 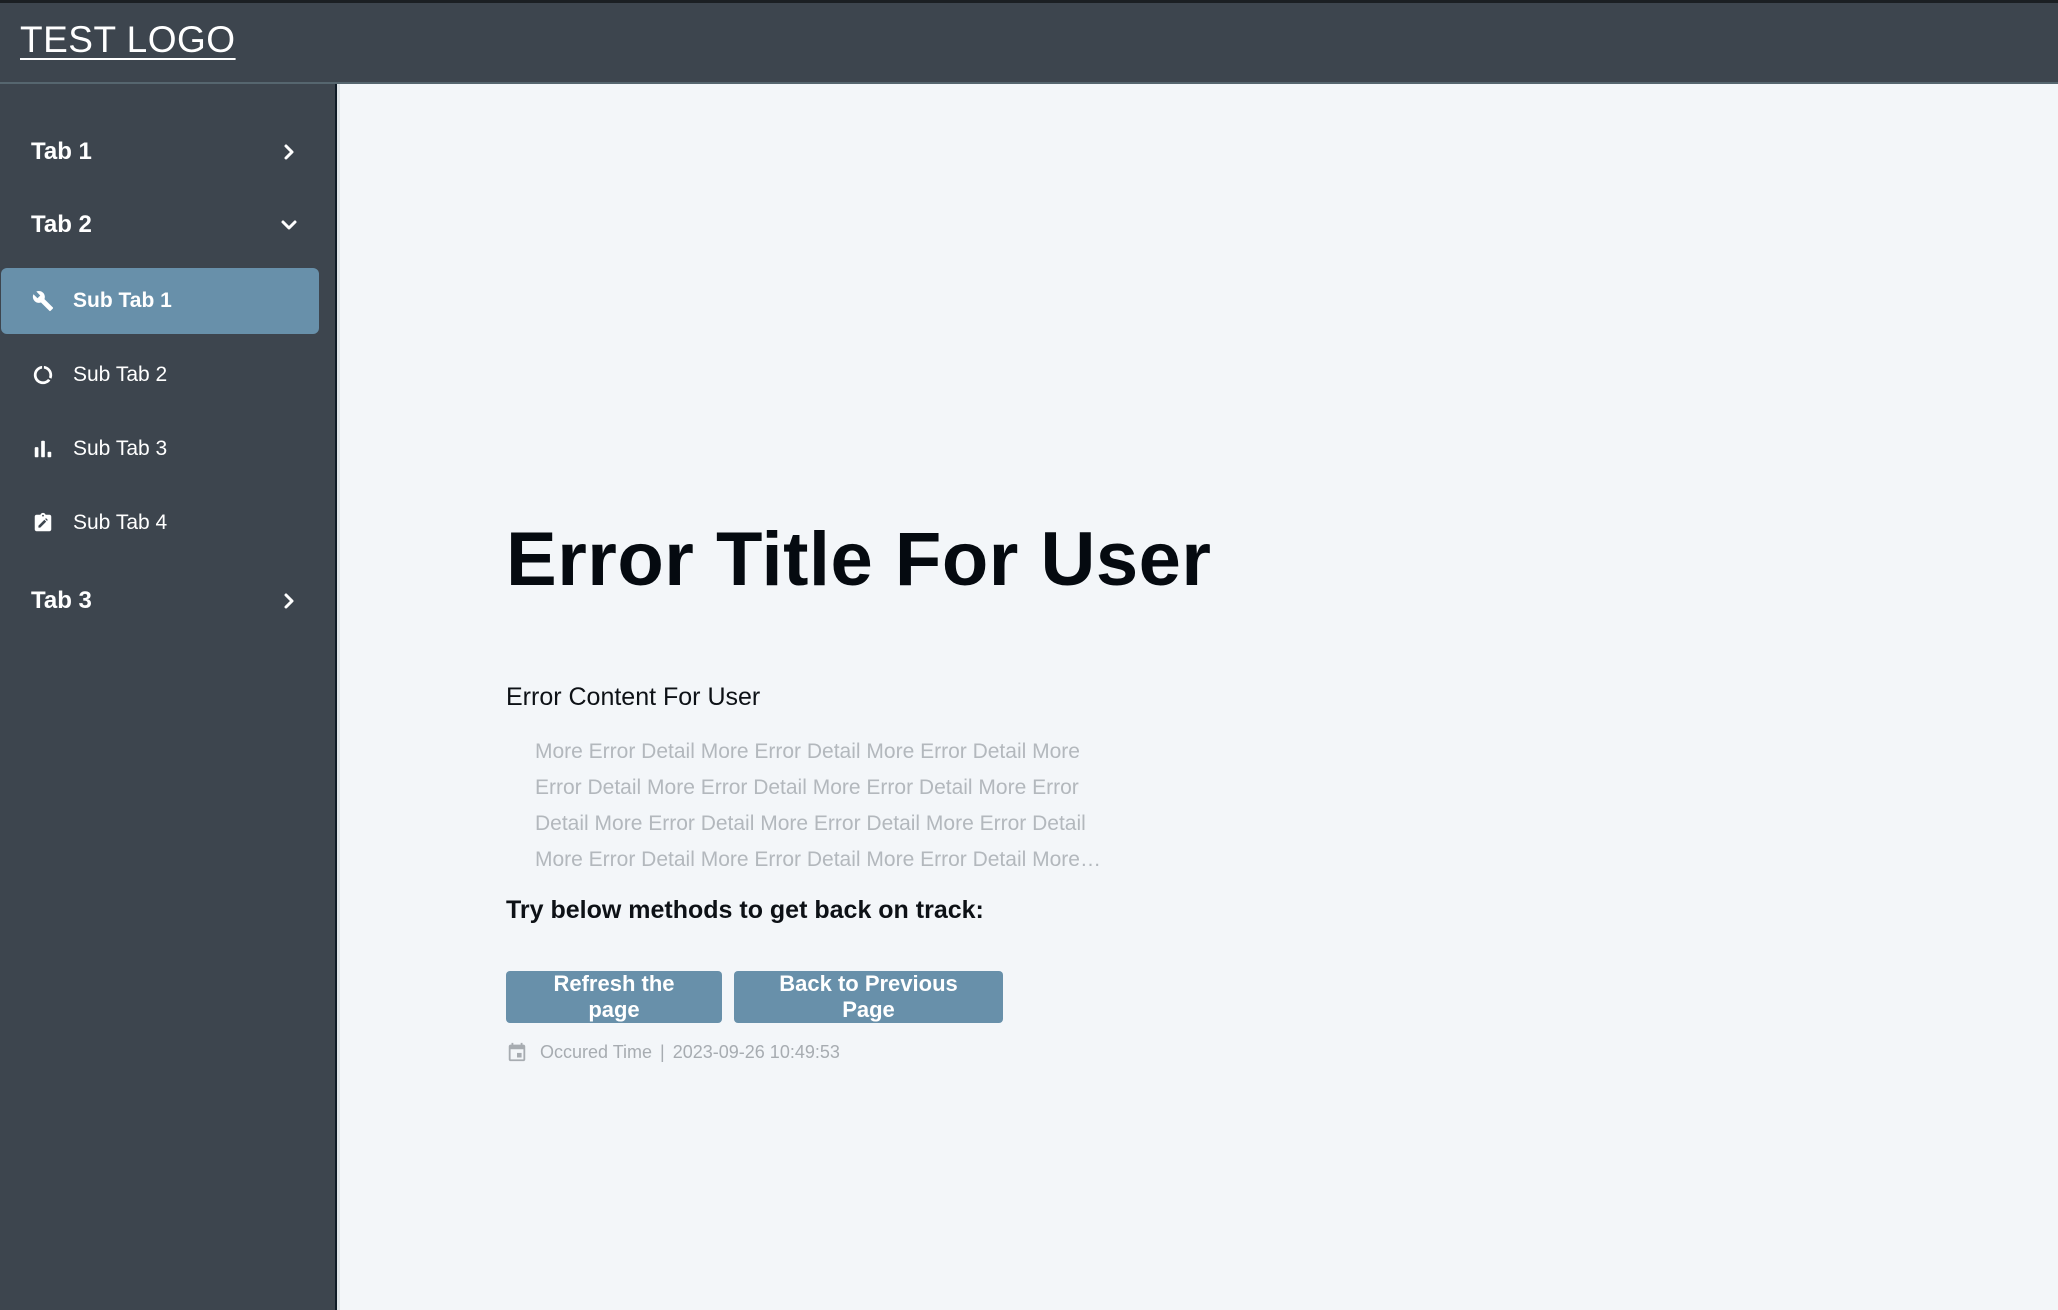 What do you see at coordinates (167, 601) in the screenshot?
I see `sidebar-tab-3: Tab 3` at bounding box center [167, 601].